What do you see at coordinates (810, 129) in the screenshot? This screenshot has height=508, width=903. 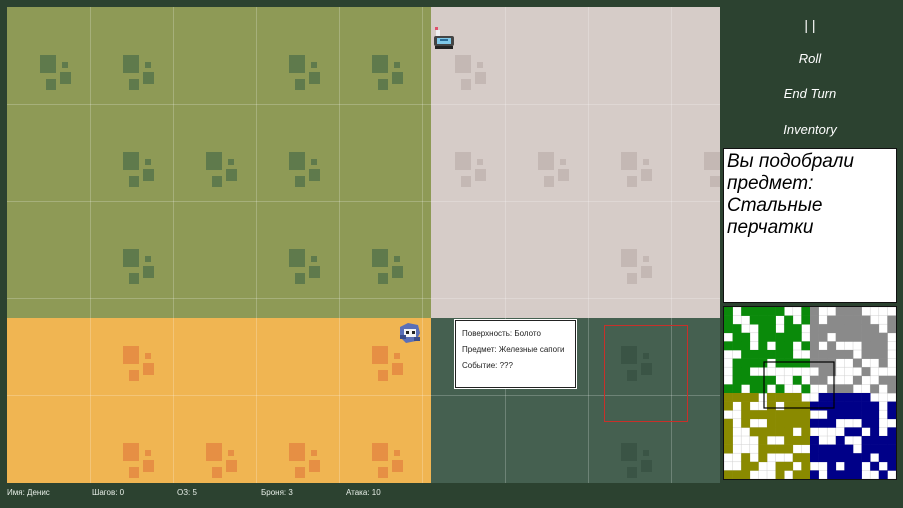 I see `inventory-button: Inventory` at bounding box center [810, 129].